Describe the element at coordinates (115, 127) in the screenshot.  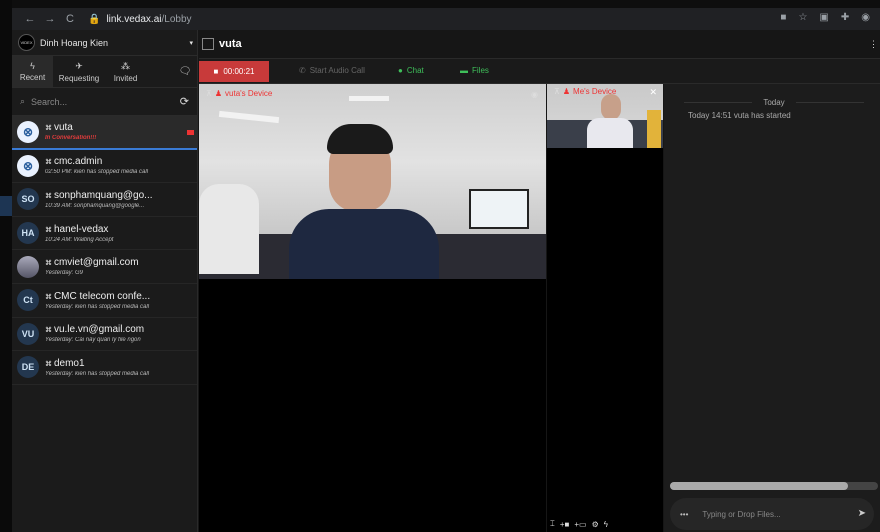
I see `conversation-name: ⌘ vuta` at that location.